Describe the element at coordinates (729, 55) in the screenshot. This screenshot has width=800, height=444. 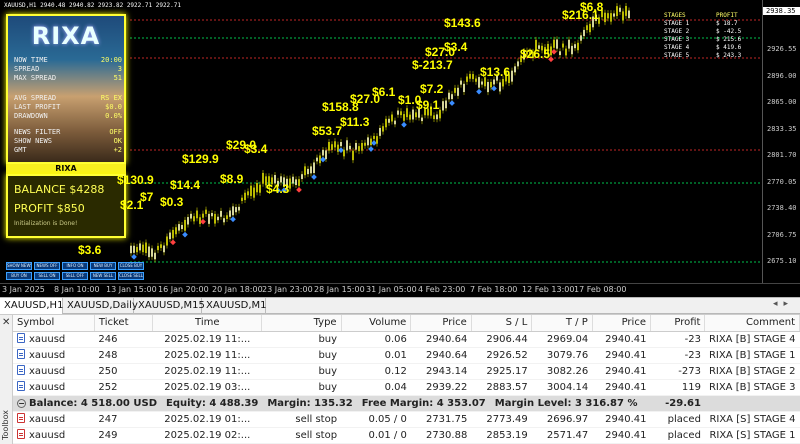
I see `stage-value: $ 243.3` at that location.